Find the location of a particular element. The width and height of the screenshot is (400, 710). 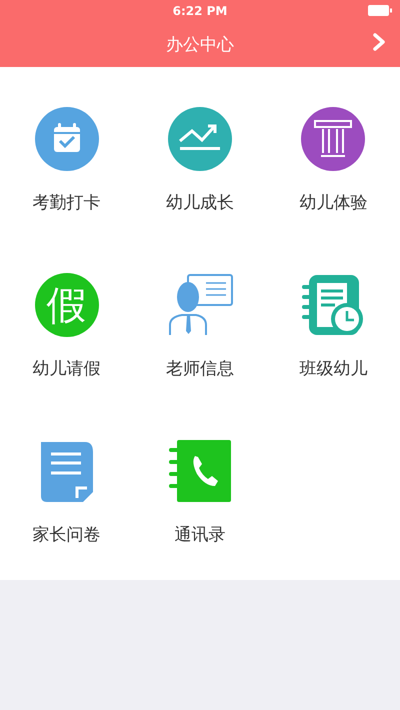

feature-label: 幼儿体验 is located at coordinates (333, 202).